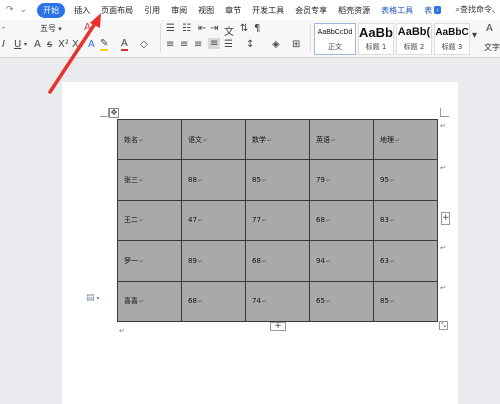  I want to click on font-color-a-icon: A, so click(37, 44).